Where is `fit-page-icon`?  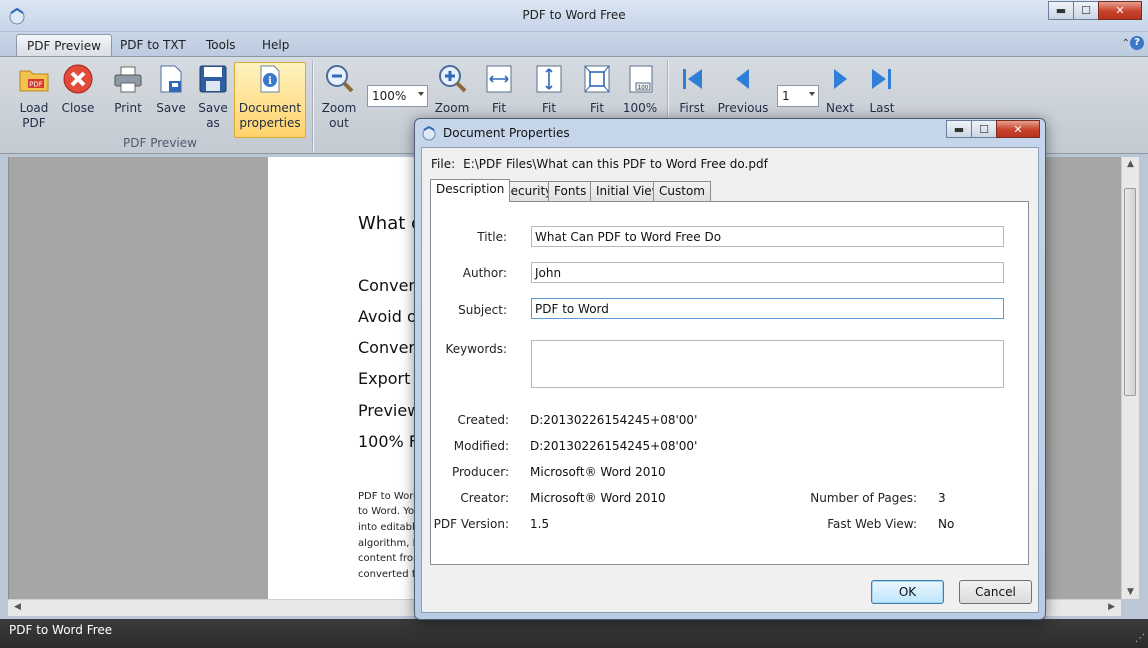 fit-page-icon is located at coordinates (597, 79).